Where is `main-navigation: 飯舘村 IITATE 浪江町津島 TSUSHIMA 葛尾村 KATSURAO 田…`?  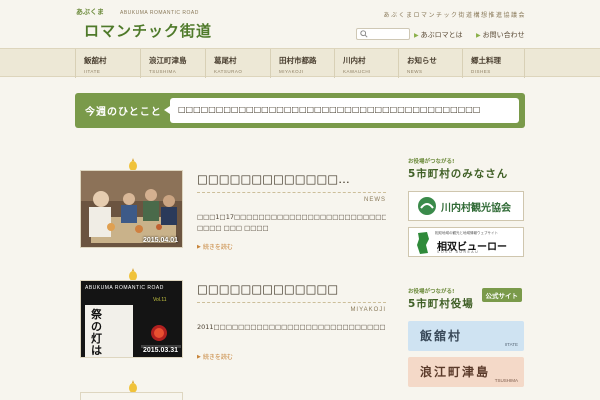
main-navigation: 飯舘村 IITATE 浪江町津島 TSUSHIMA 葛尾村 KATSURAO 田… is located at coordinates (300, 63).